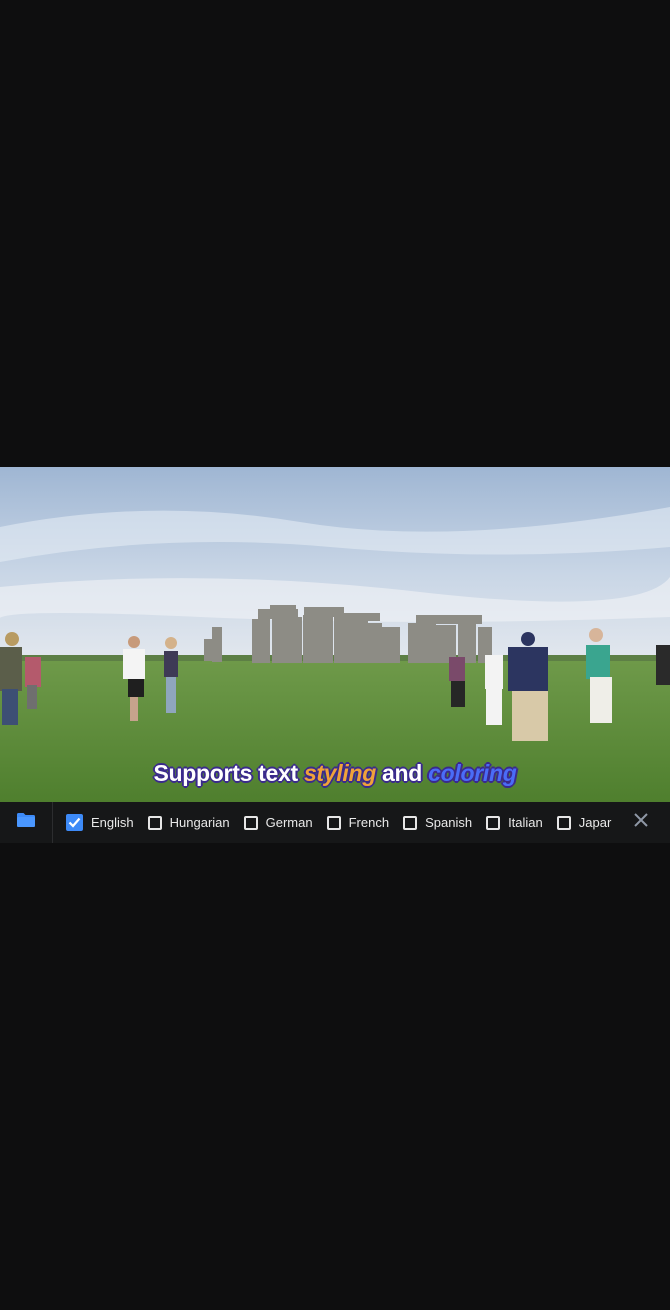 This screenshot has height=1310, width=670. I want to click on language-label: Spanish, so click(449, 822).